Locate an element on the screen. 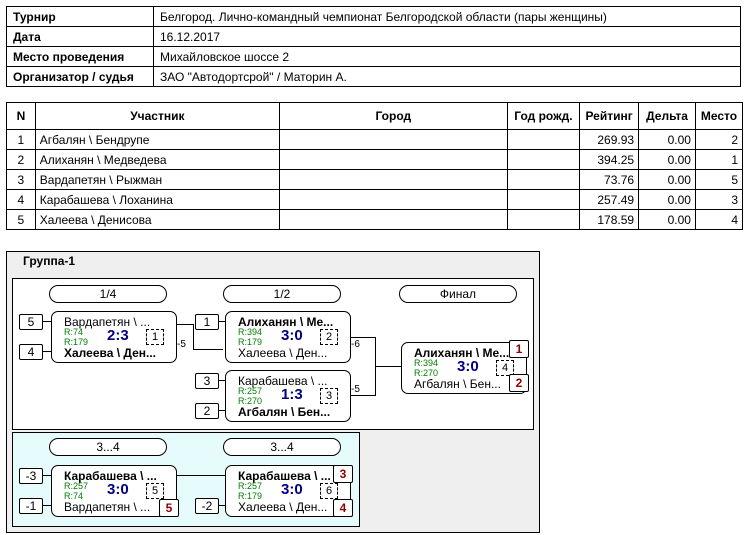 This screenshot has width=750, height=535. row-rating: 178.59 is located at coordinates (609, 219).